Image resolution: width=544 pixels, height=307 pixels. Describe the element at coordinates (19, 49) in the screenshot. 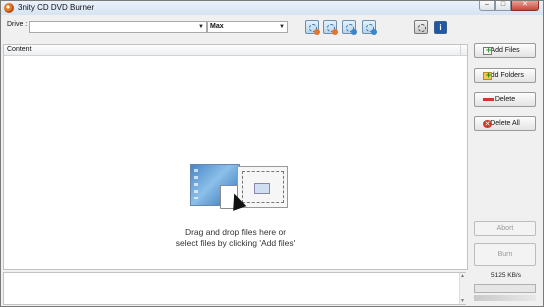

I see `content-header-label: Content` at that location.